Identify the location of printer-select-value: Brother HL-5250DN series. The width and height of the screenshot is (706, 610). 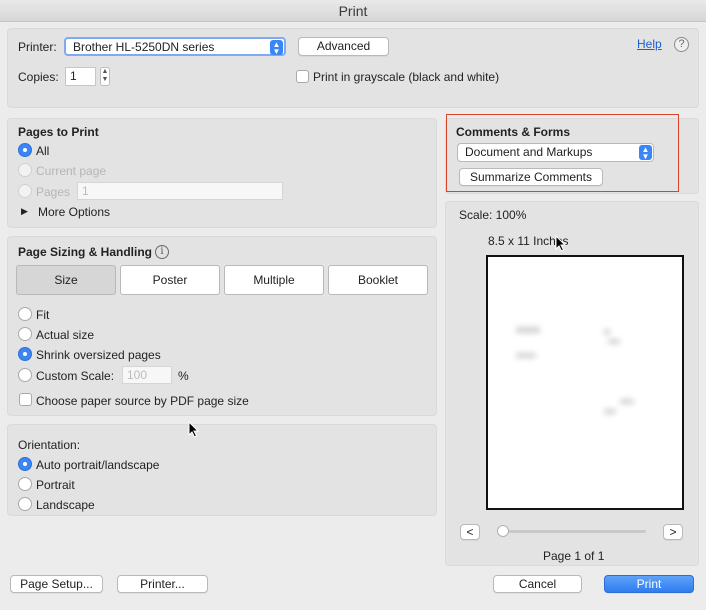
(144, 47).